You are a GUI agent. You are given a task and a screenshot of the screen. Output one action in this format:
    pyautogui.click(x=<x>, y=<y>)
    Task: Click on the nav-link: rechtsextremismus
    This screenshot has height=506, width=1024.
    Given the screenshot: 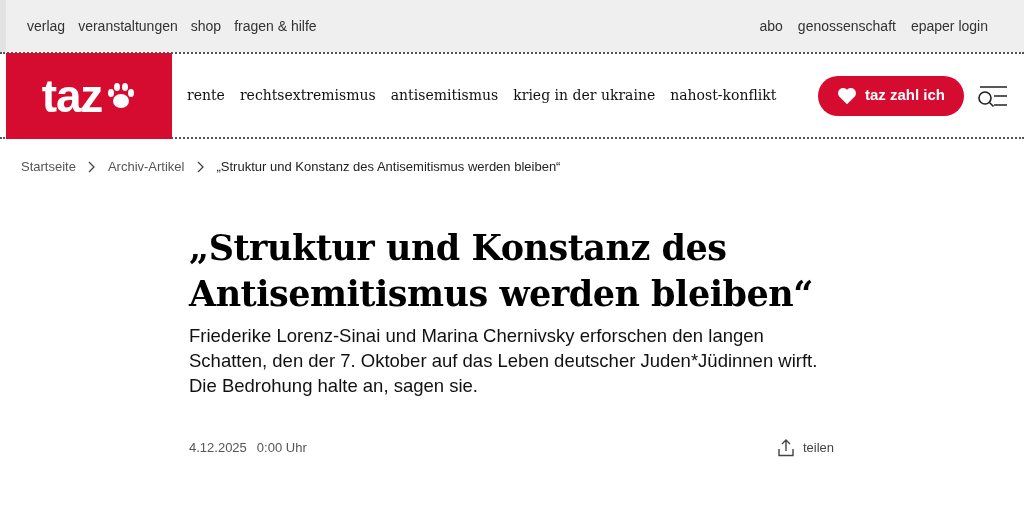 What is the action you would take?
    pyautogui.click(x=307, y=95)
    